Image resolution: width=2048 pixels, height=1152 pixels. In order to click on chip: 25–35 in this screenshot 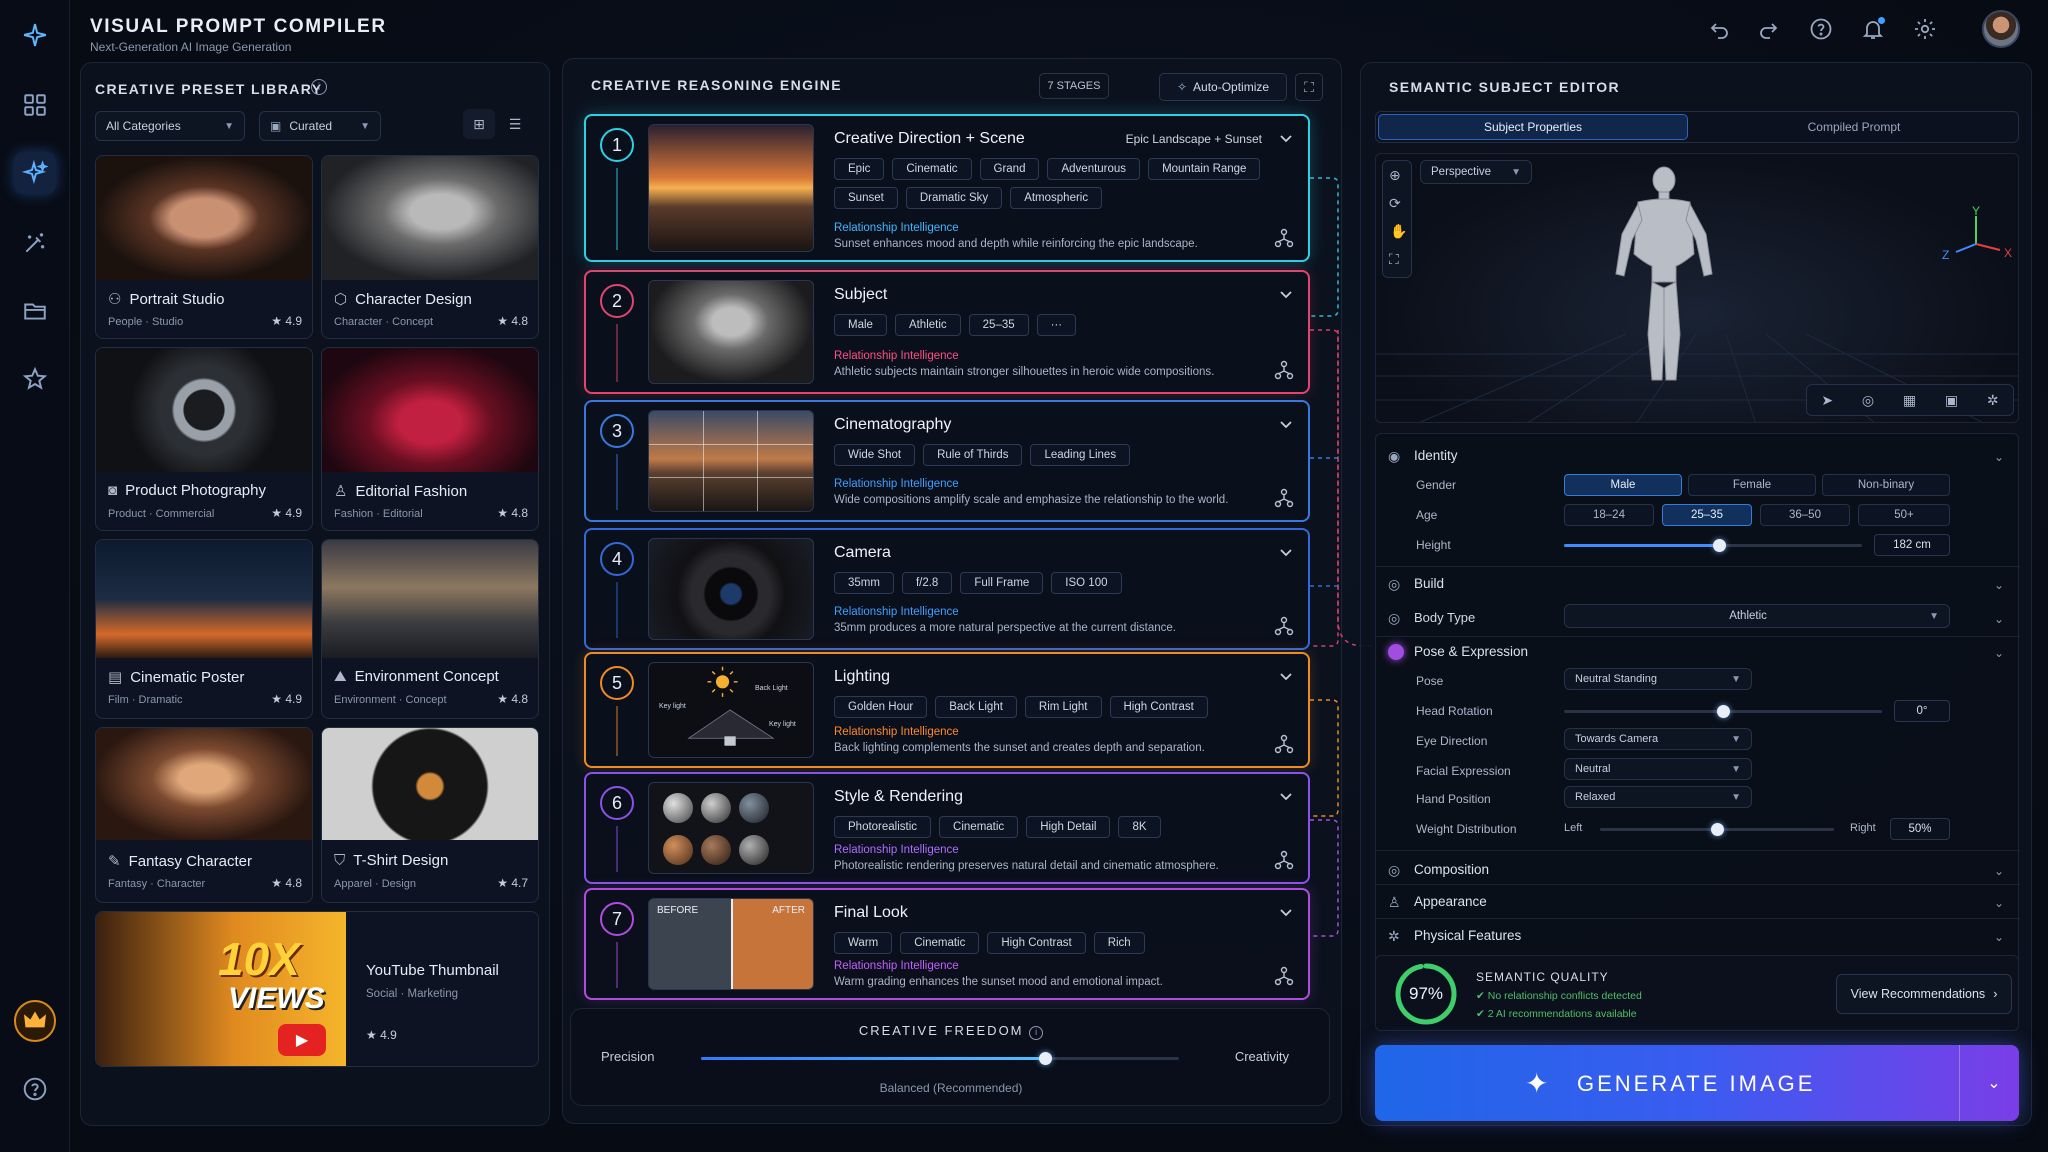, I will do `click(998, 325)`.